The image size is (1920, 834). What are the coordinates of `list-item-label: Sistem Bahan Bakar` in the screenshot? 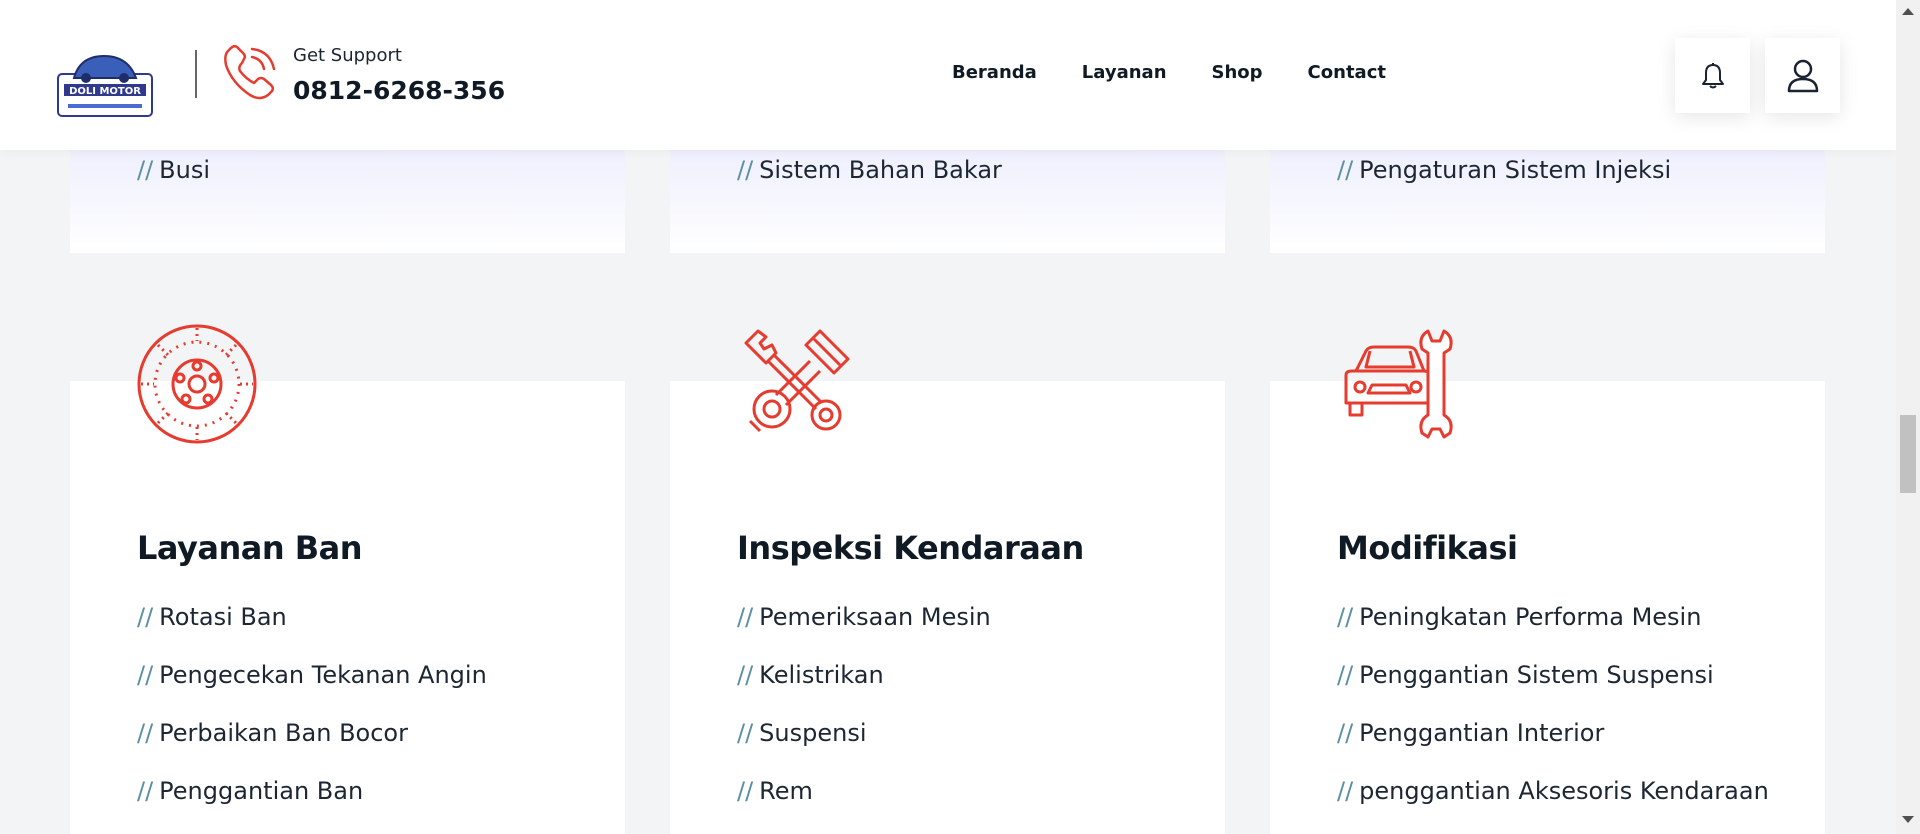 It's located at (880, 170).